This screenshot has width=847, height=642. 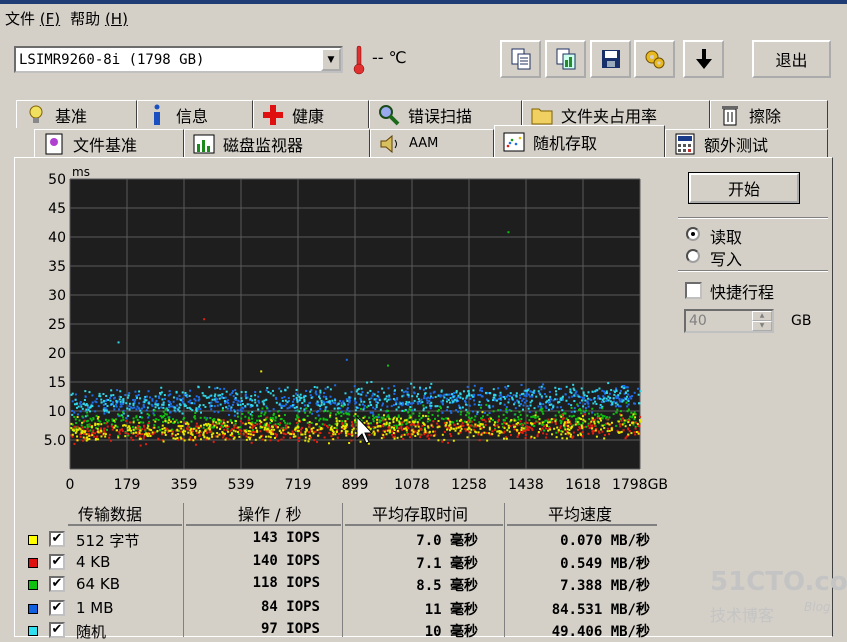 What do you see at coordinates (331, 59) in the screenshot?
I see `chevron-down-icon: ▼` at bounding box center [331, 59].